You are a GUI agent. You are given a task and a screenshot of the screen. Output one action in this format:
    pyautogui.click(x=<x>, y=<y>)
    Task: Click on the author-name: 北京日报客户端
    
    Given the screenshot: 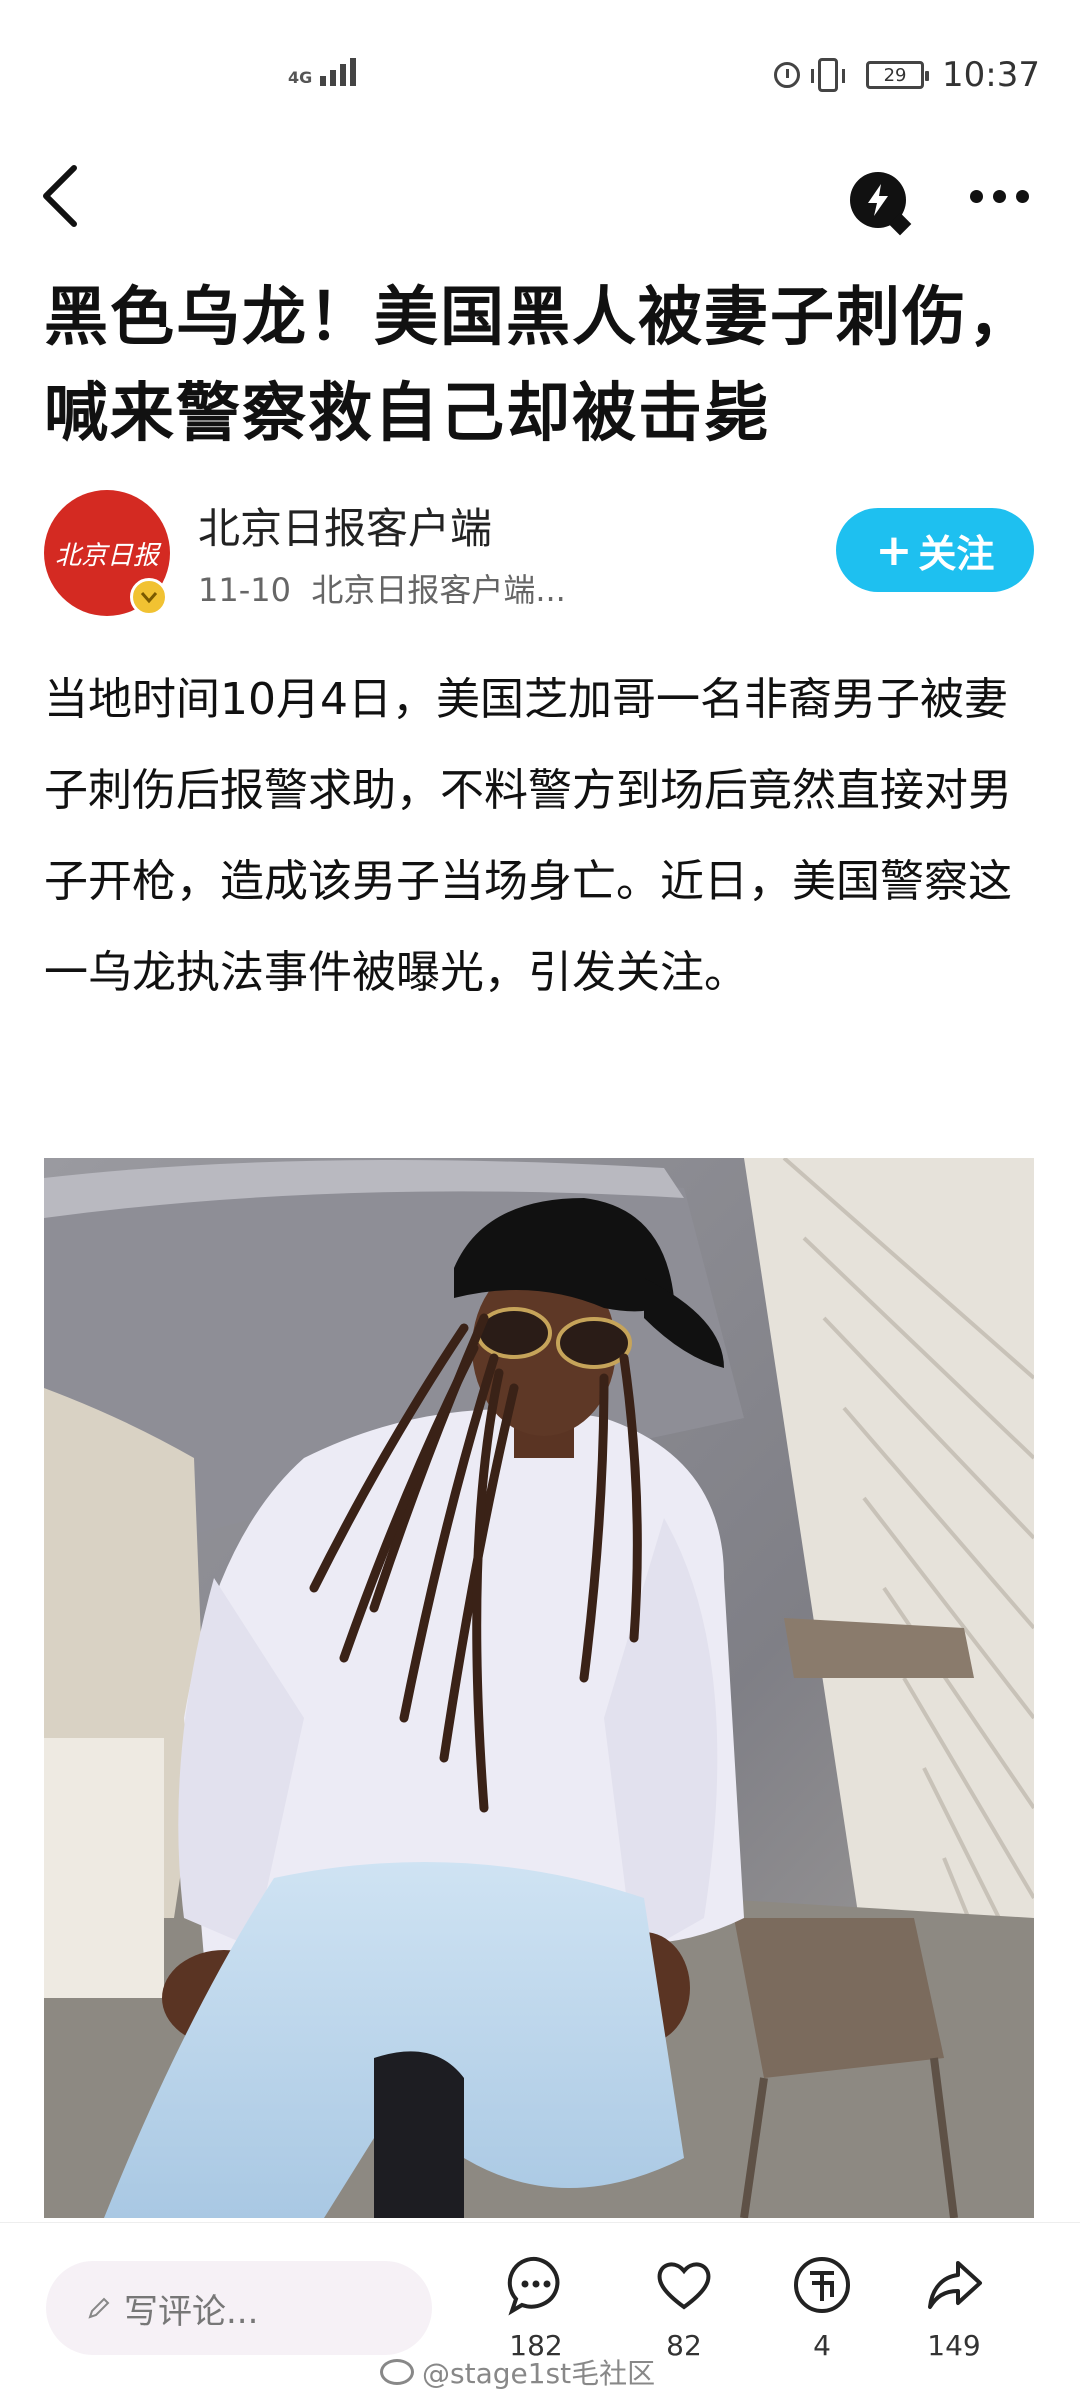 What is the action you would take?
    pyautogui.click(x=345, y=525)
    